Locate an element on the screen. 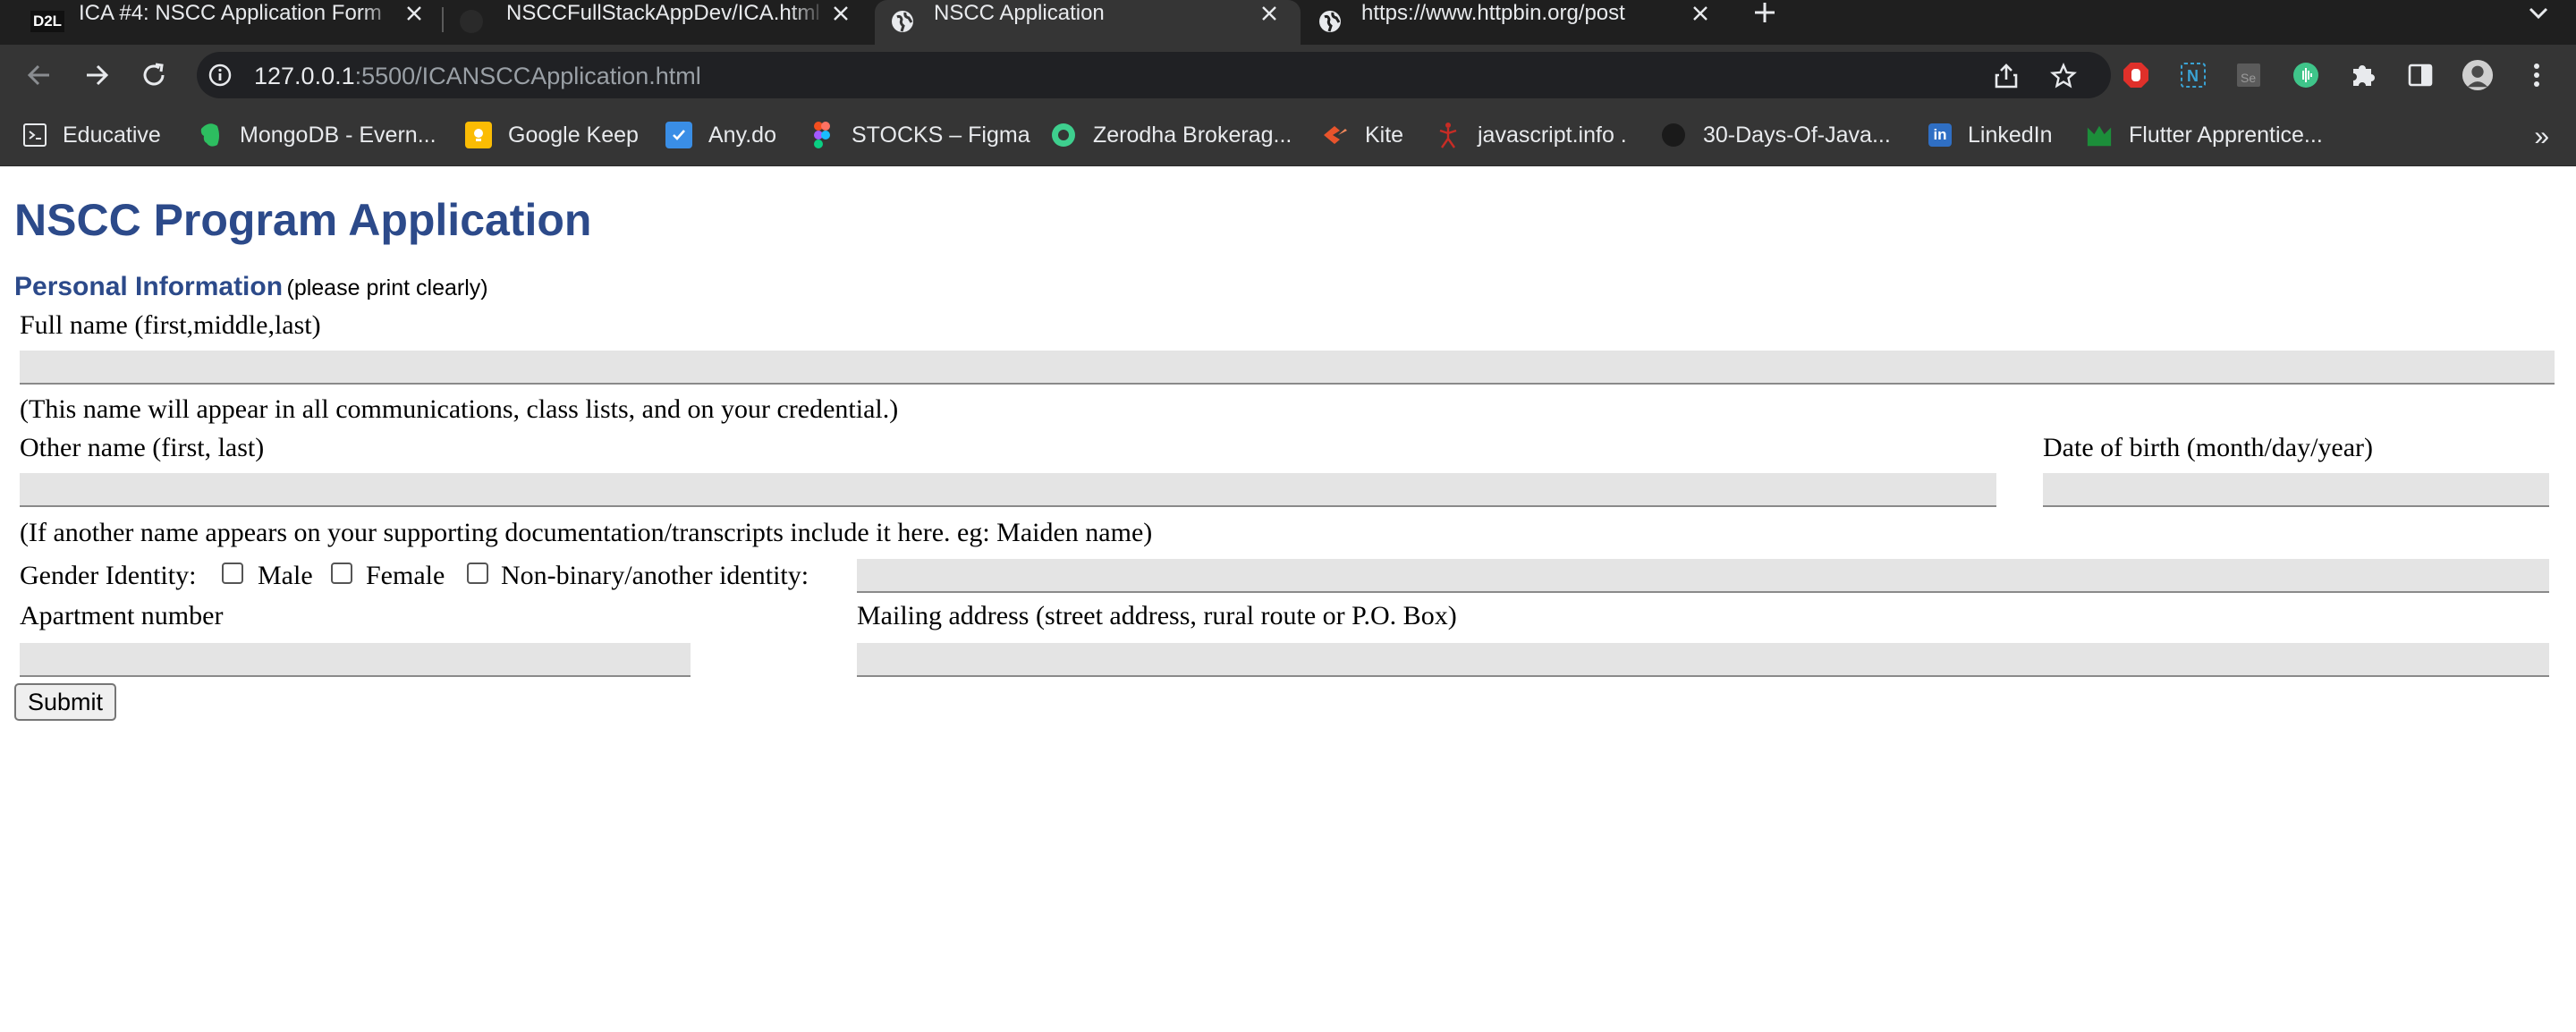  tab-github-ica: NSCCFullStackAppDev/ICA.html is located at coordinates (660, 22).